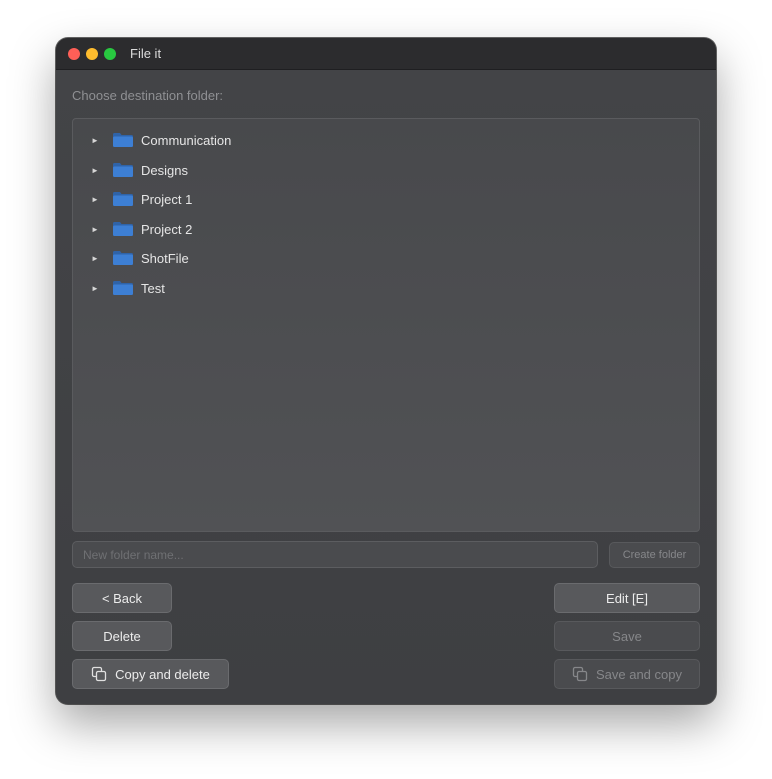 The height and width of the screenshot is (779, 772). What do you see at coordinates (74, 54) in the screenshot?
I see `close-window-button` at bounding box center [74, 54].